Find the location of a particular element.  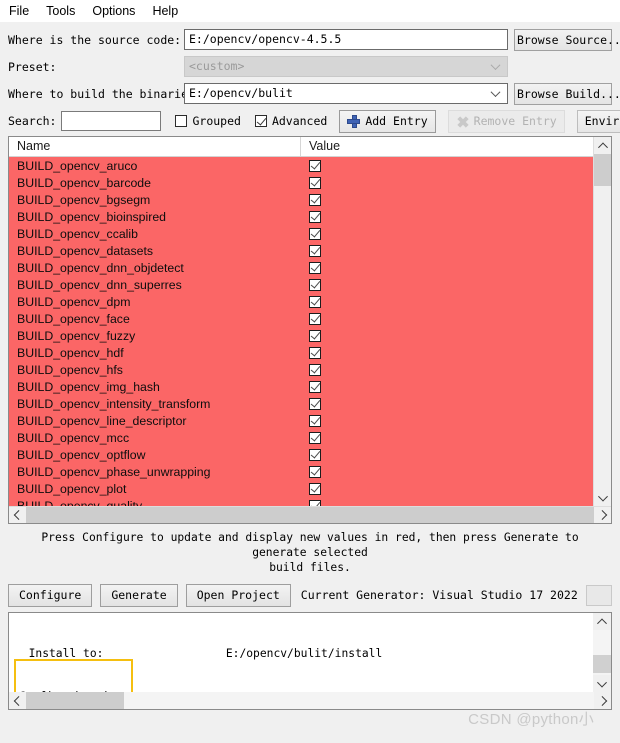

table-row: BUILD_opencv_datasets is located at coordinates (301, 250).